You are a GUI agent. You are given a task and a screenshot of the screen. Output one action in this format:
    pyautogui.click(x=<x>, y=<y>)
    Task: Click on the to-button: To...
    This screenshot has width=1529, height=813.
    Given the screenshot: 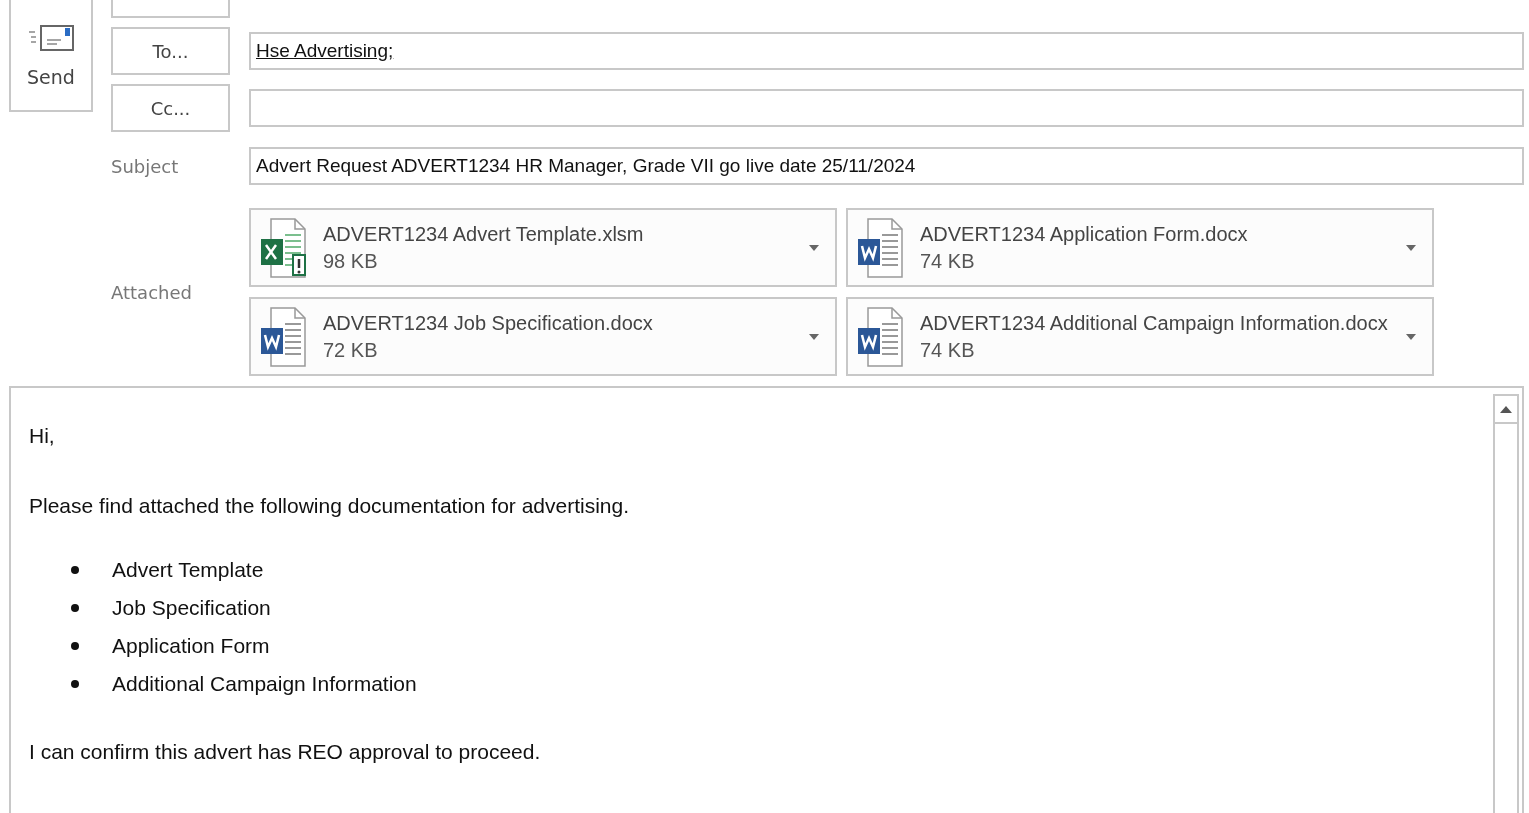 What is the action you would take?
    pyautogui.click(x=170, y=51)
    